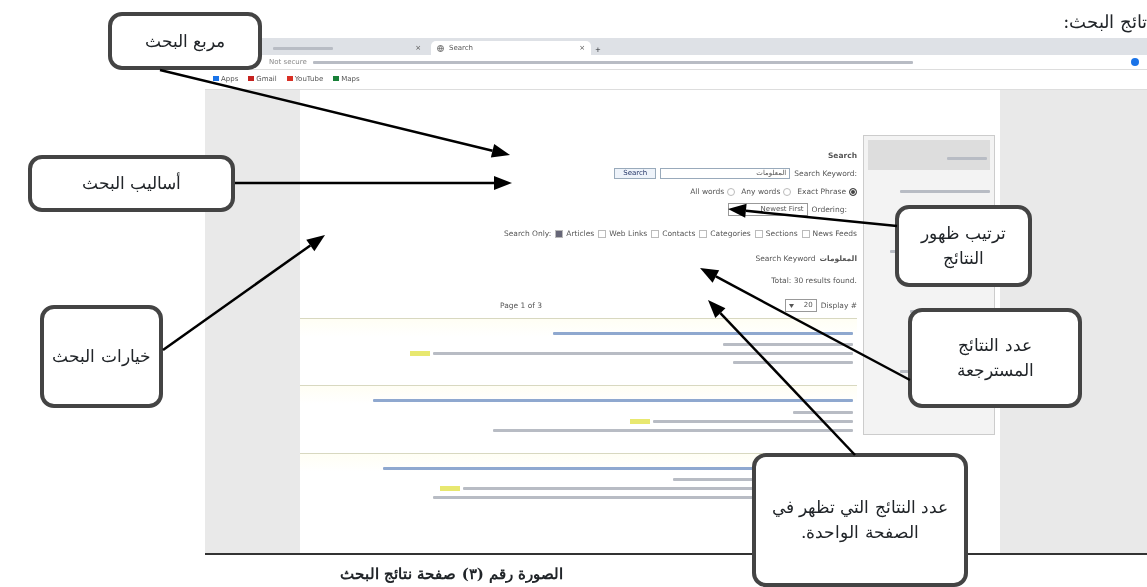 The image size is (1147, 587). I want to click on document-heading: تائج البحث:, so click(1105, 22).